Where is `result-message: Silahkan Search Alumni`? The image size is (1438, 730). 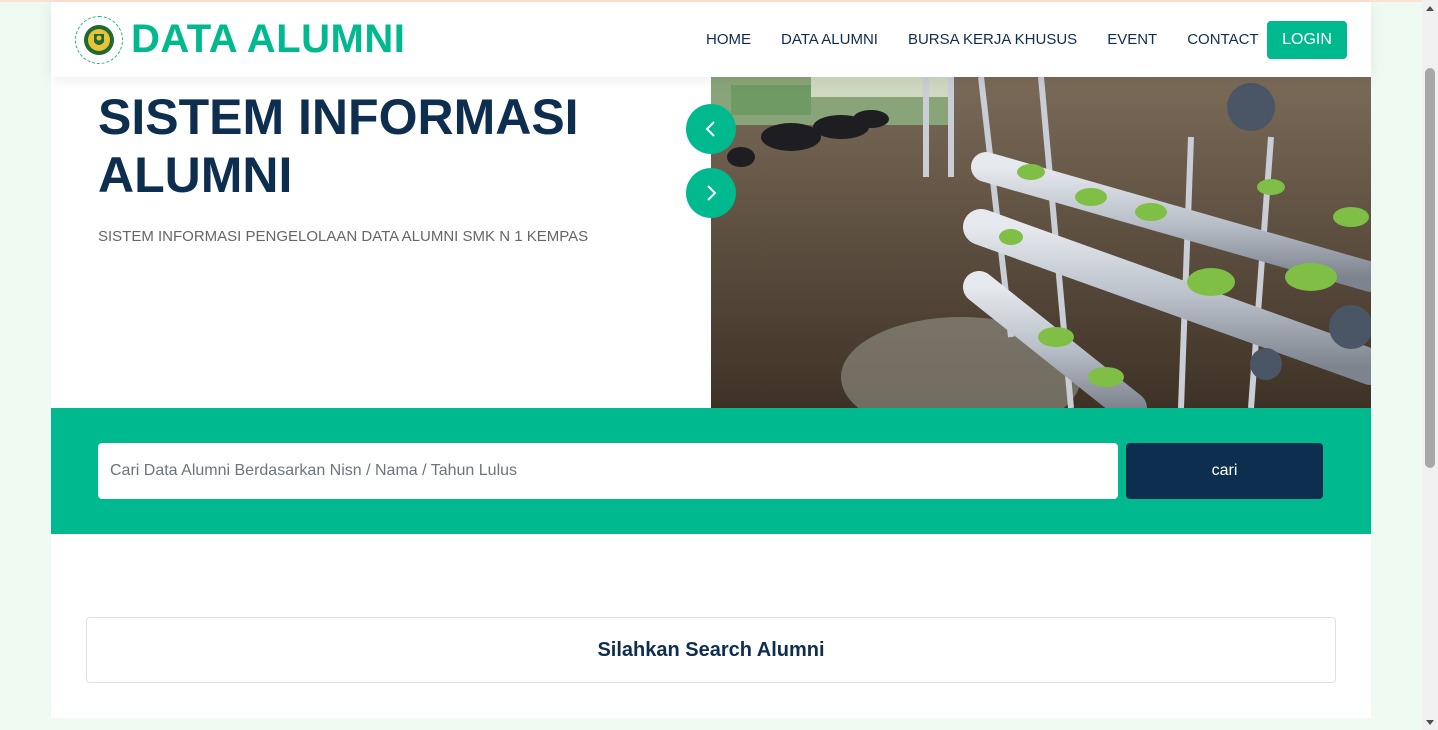
result-message: Silahkan Search Alumni is located at coordinates (711, 649).